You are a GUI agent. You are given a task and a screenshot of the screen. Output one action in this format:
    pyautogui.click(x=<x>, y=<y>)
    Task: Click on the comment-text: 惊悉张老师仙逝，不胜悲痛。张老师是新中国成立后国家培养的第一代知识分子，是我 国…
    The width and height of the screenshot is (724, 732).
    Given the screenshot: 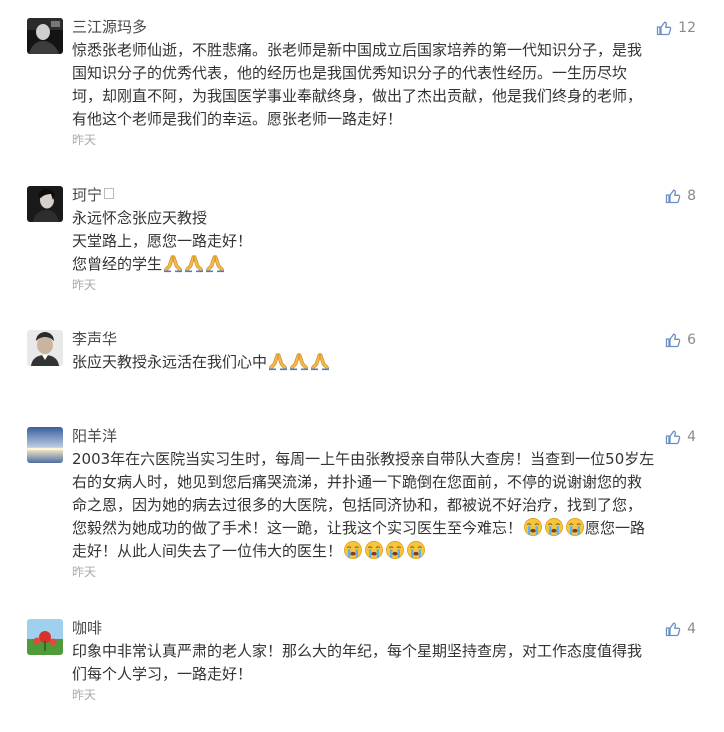 What is the action you would take?
    pyautogui.click(x=385, y=85)
    